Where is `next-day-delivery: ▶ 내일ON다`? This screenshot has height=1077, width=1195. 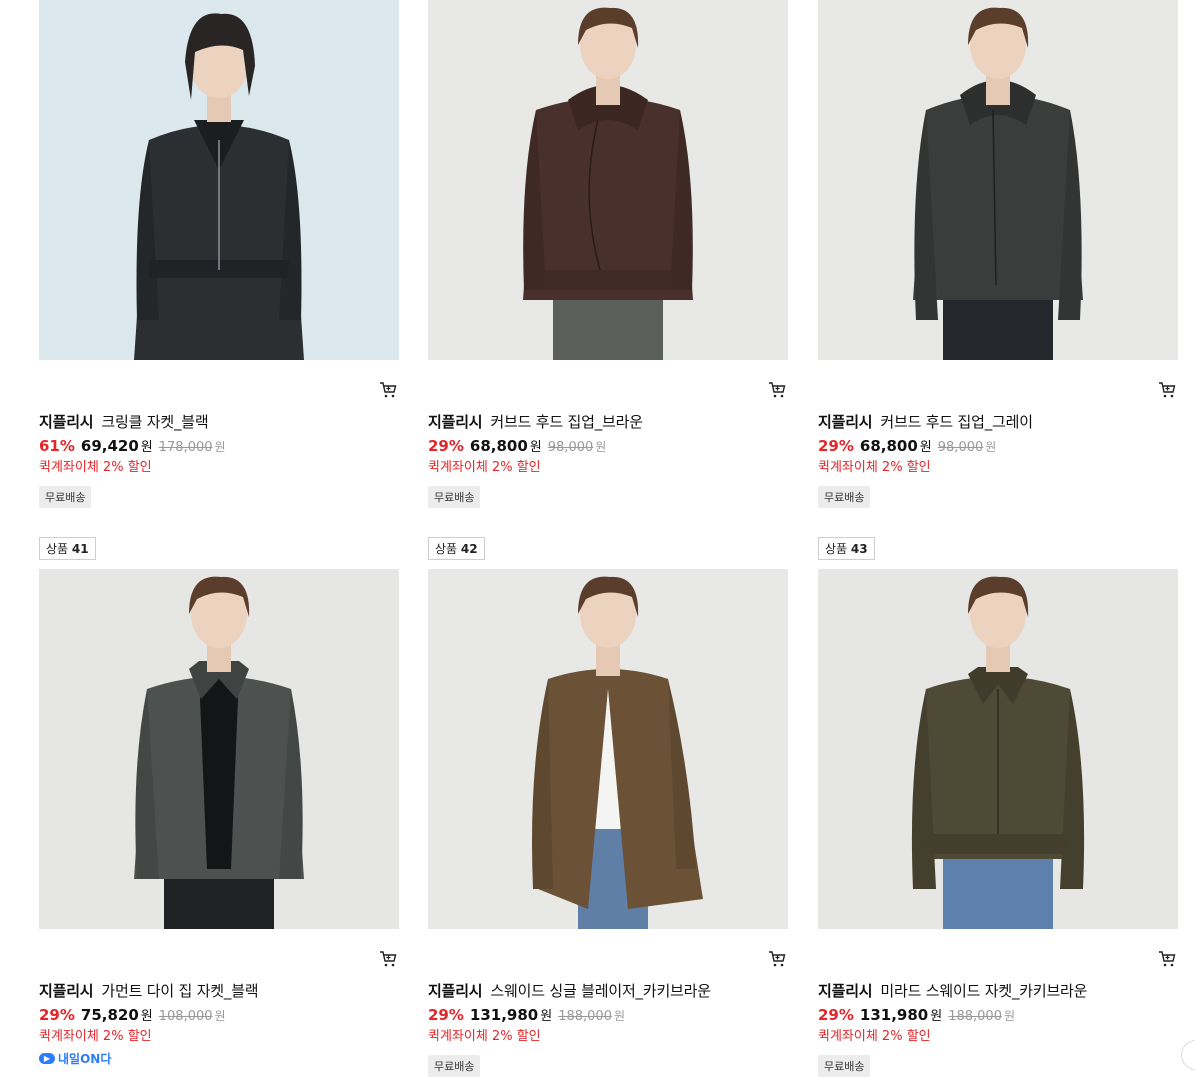
next-day-delivery: ▶ 내일ON다 is located at coordinates (75, 1058).